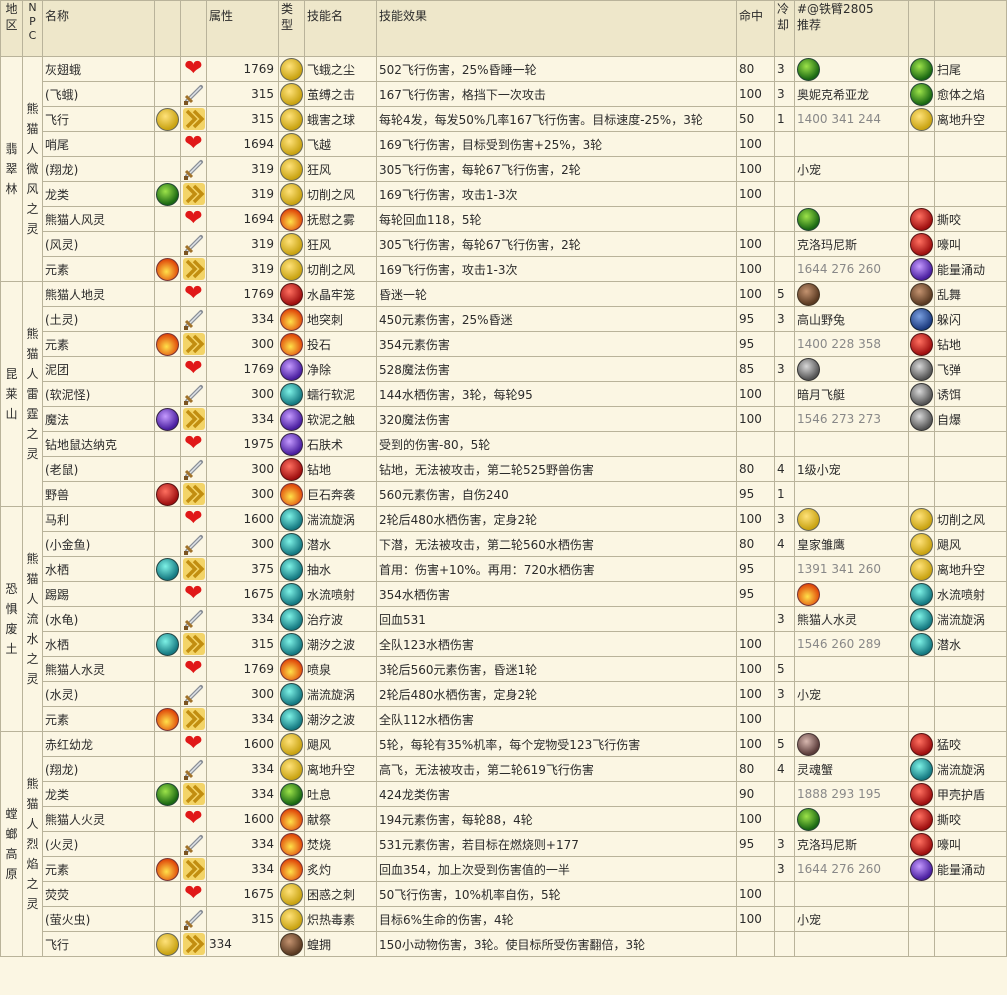 The width and height of the screenshot is (1007, 995). I want to click on skill-effect: 320魔法伤害, so click(556, 419).